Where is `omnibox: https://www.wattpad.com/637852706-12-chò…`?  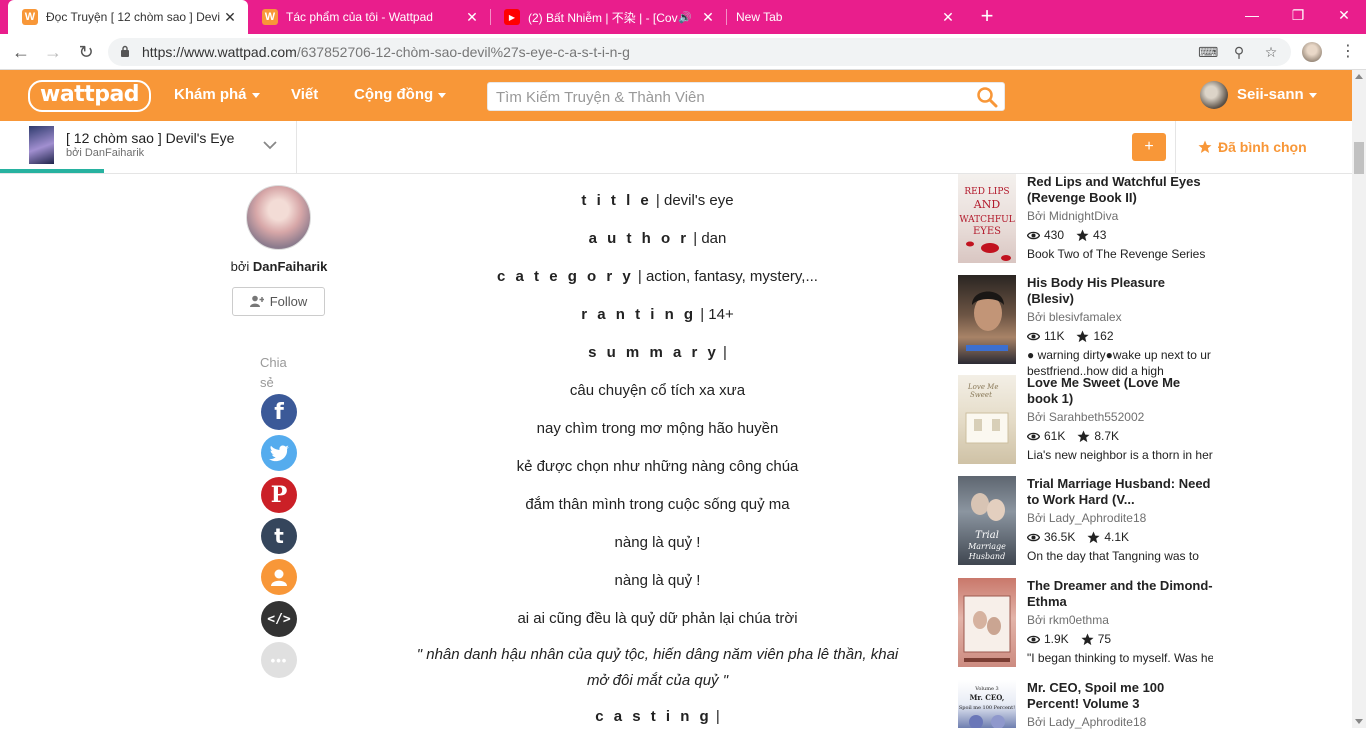
omnibox: https://www.wattpad.com/637852706-12-chò… is located at coordinates (699, 52).